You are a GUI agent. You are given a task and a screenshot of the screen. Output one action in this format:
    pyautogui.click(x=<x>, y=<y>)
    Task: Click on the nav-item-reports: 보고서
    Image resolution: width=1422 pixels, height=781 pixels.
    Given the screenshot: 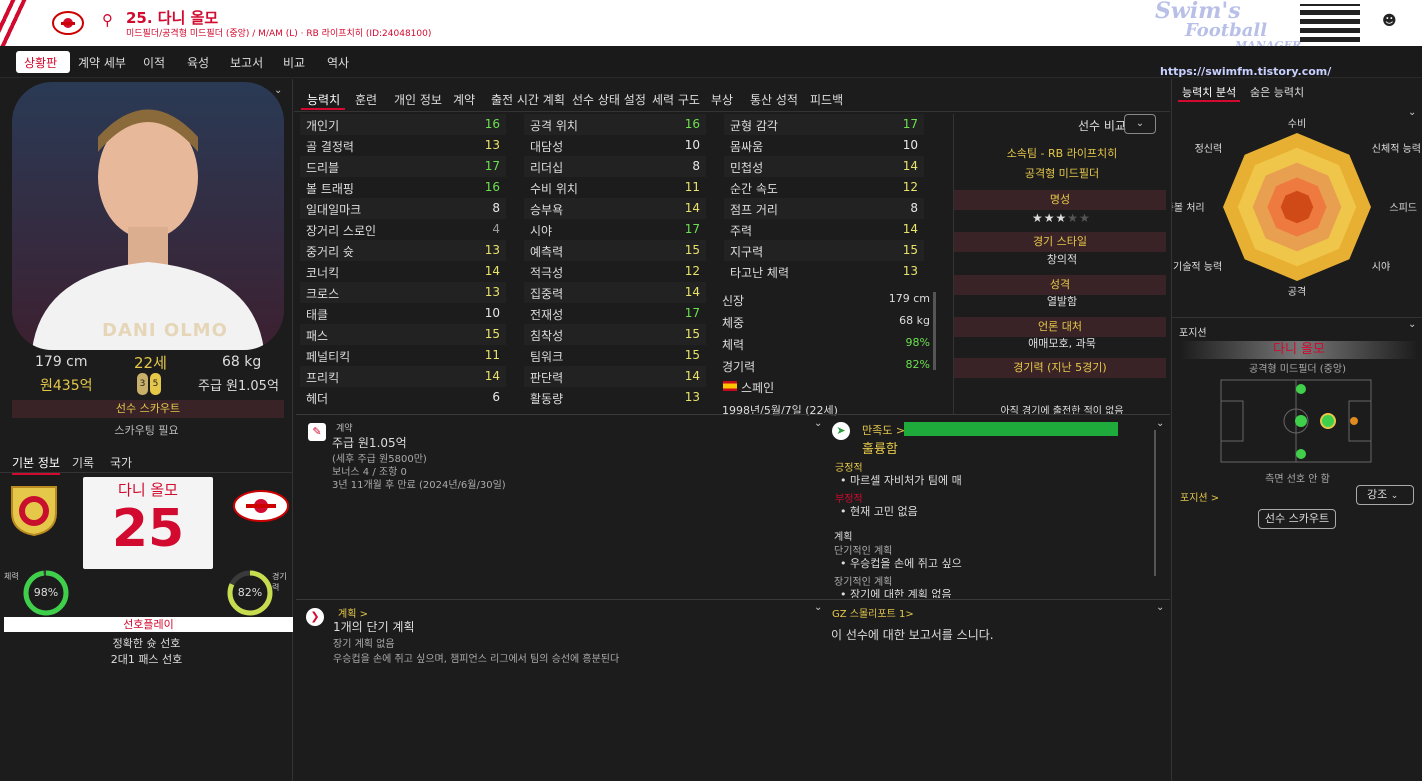 What is the action you would take?
    pyautogui.click(x=246, y=62)
    